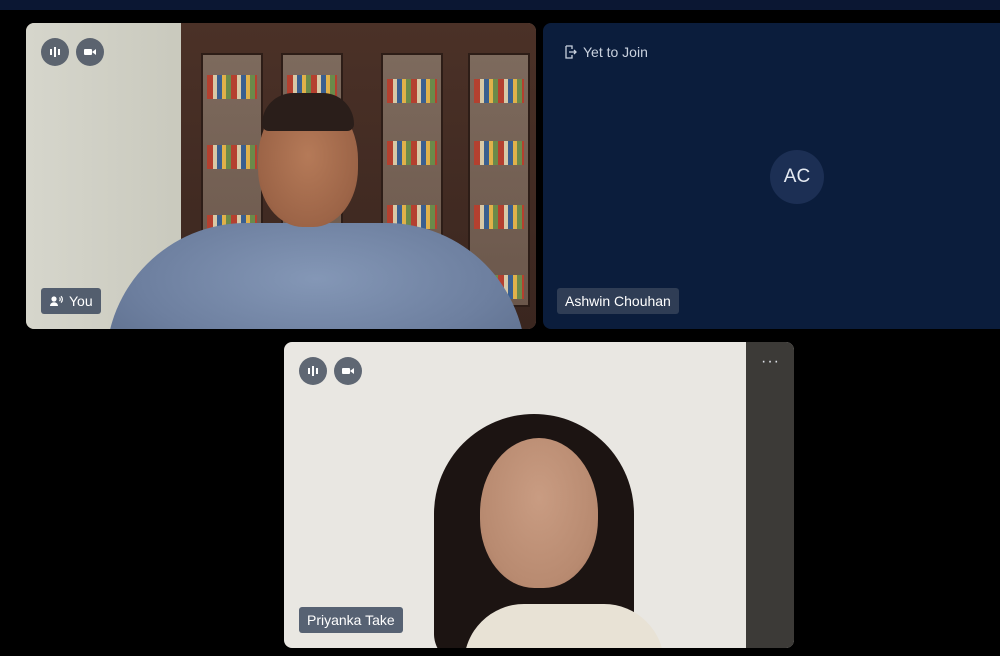 The width and height of the screenshot is (1000, 656). I want to click on join-status-text: Yet to Join, so click(615, 52).